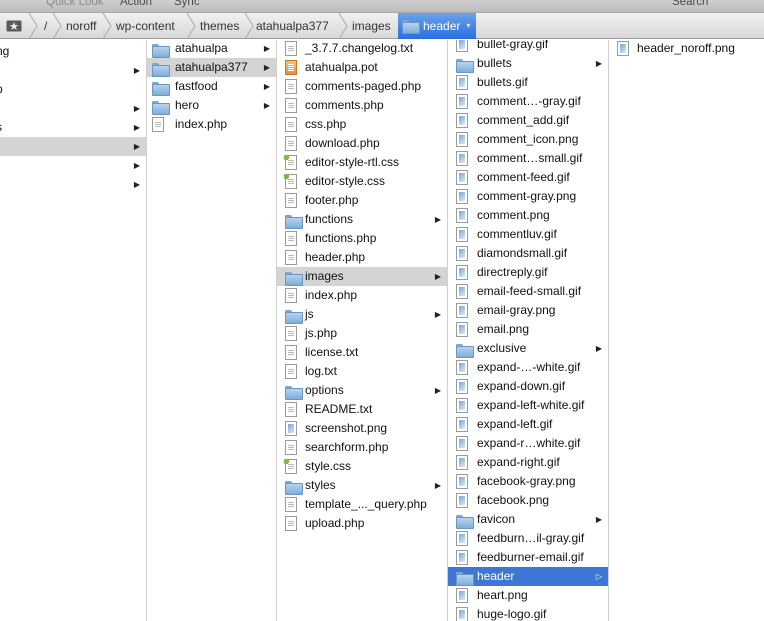 This screenshot has width=764, height=621. I want to click on list-item: header ▷, so click(528, 576).